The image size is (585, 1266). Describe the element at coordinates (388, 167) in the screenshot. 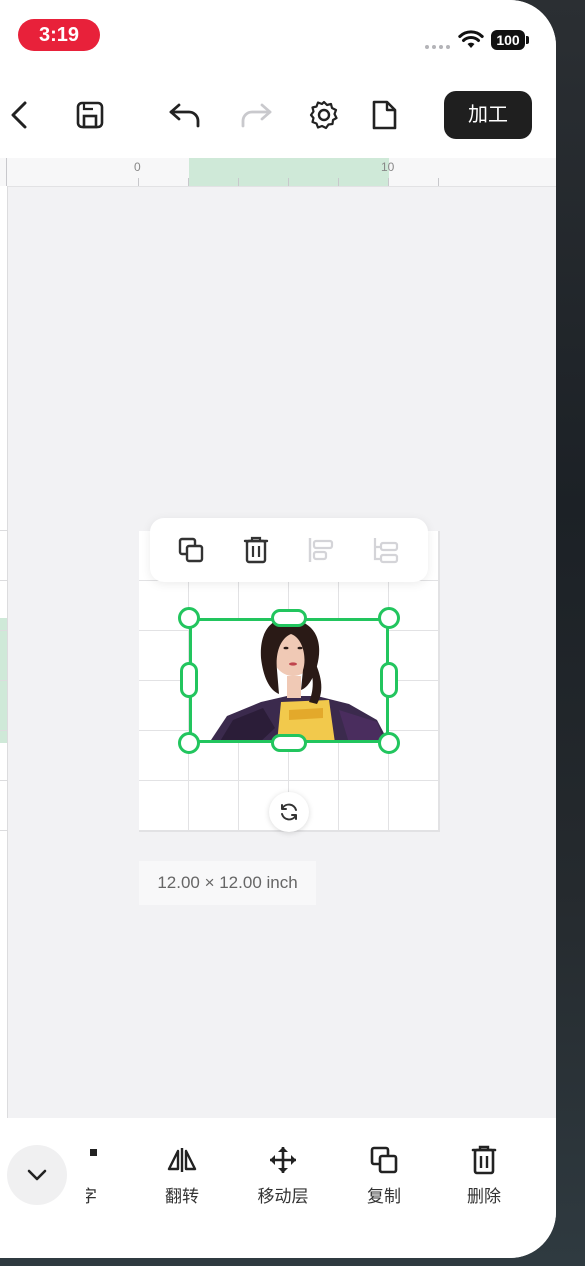

I see `ruler-label-10: 10` at that location.